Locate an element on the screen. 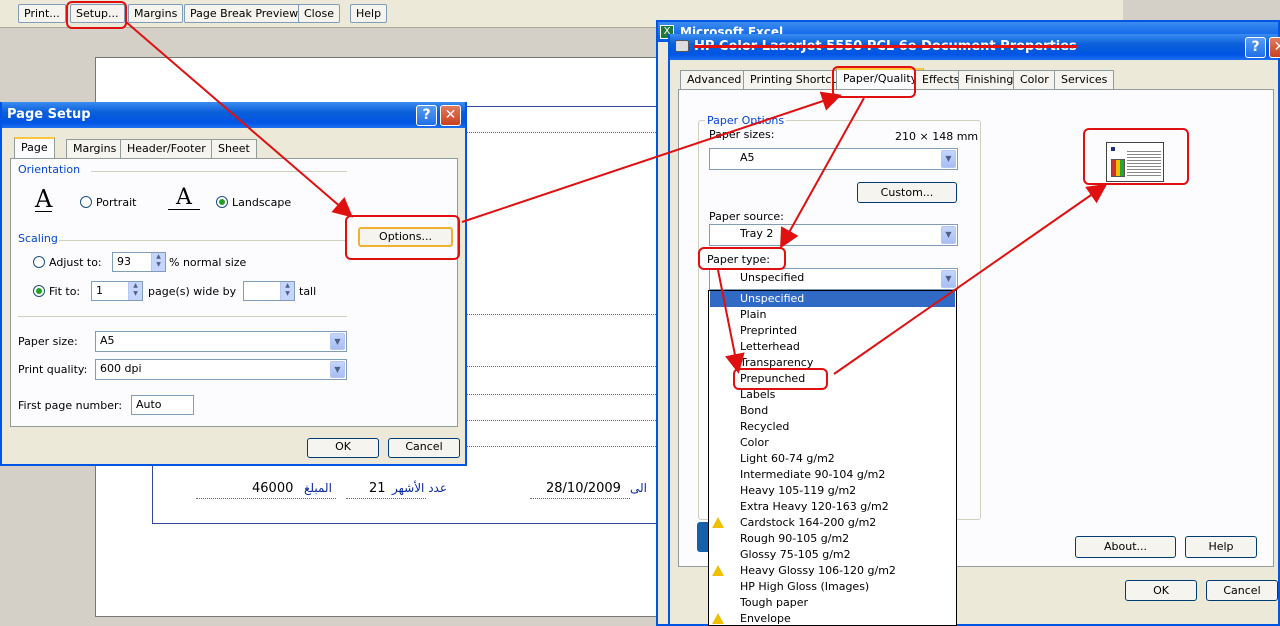  portrait-radio is located at coordinates (86, 202).